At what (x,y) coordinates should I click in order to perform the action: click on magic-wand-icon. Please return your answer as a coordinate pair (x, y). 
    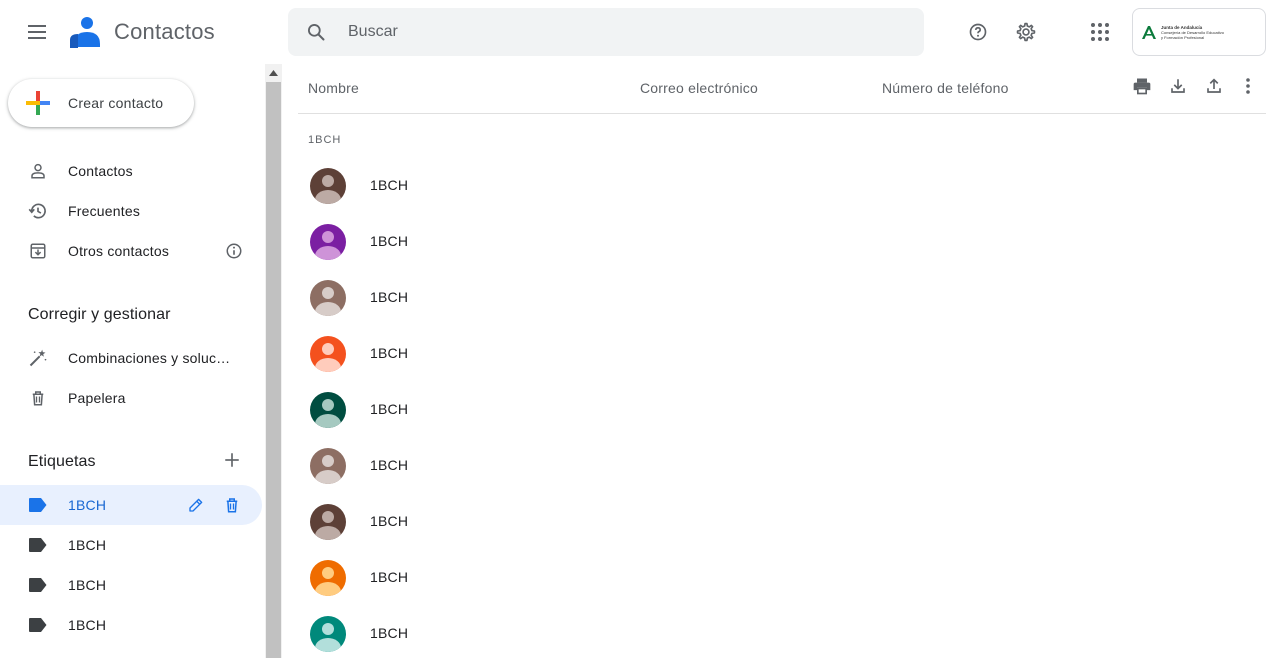
    Looking at the image, I should click on (38, 358).